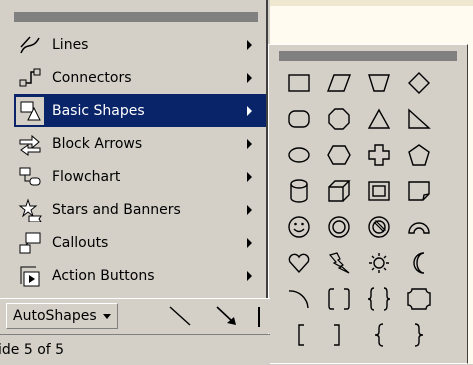  What do you see at coordinates (299, 299) in the screenshot?
I see `arc-icon` at bounding box center [299, 299].